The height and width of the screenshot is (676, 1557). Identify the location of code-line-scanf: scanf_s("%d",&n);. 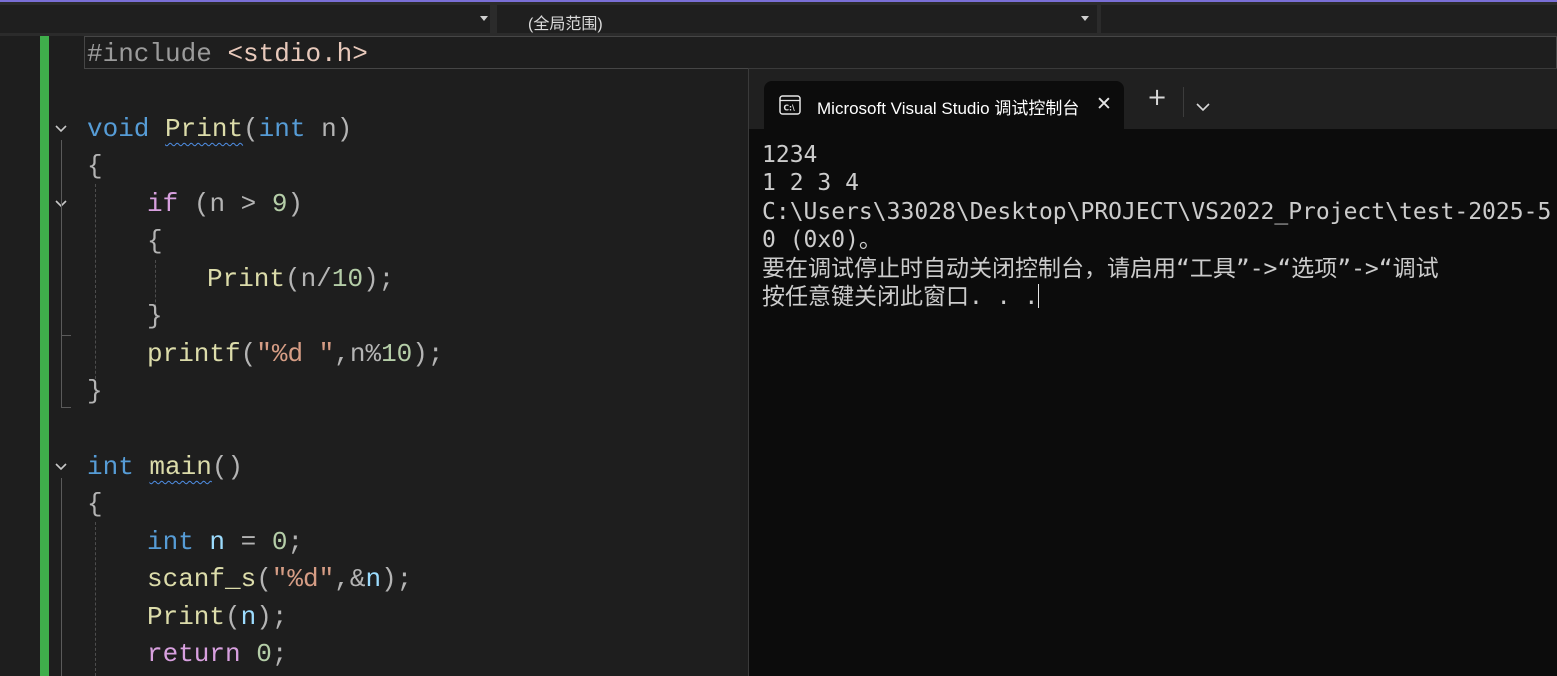
(280, 579).